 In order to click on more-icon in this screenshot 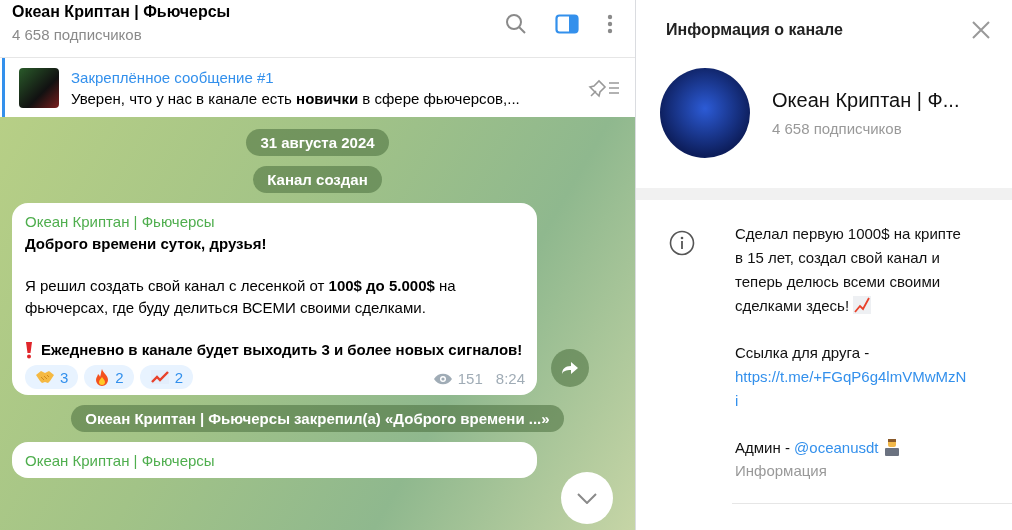, I will do `click(610, 23)`.